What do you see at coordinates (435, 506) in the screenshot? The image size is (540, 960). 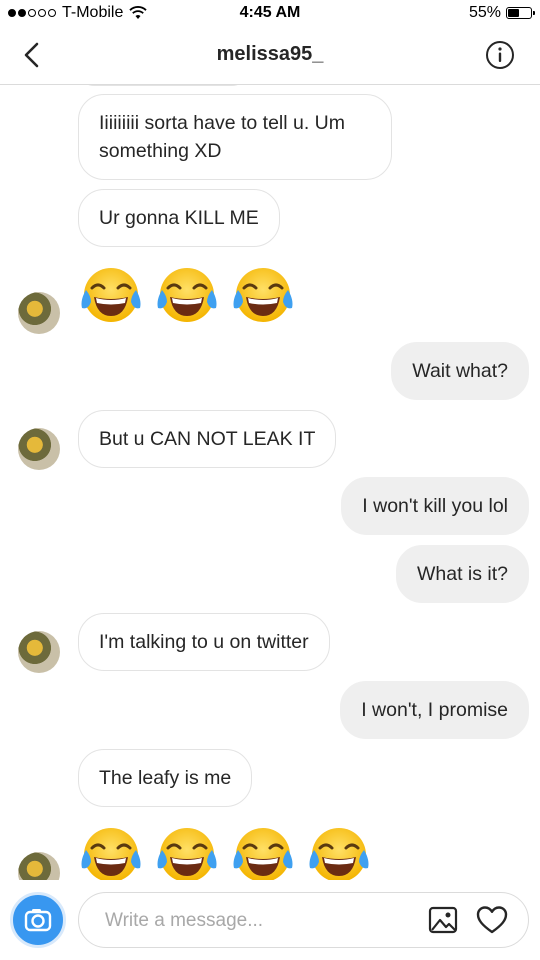 I see `message-bubble-outgoing: I won't kill you lol` at bounding box center [435, 506].